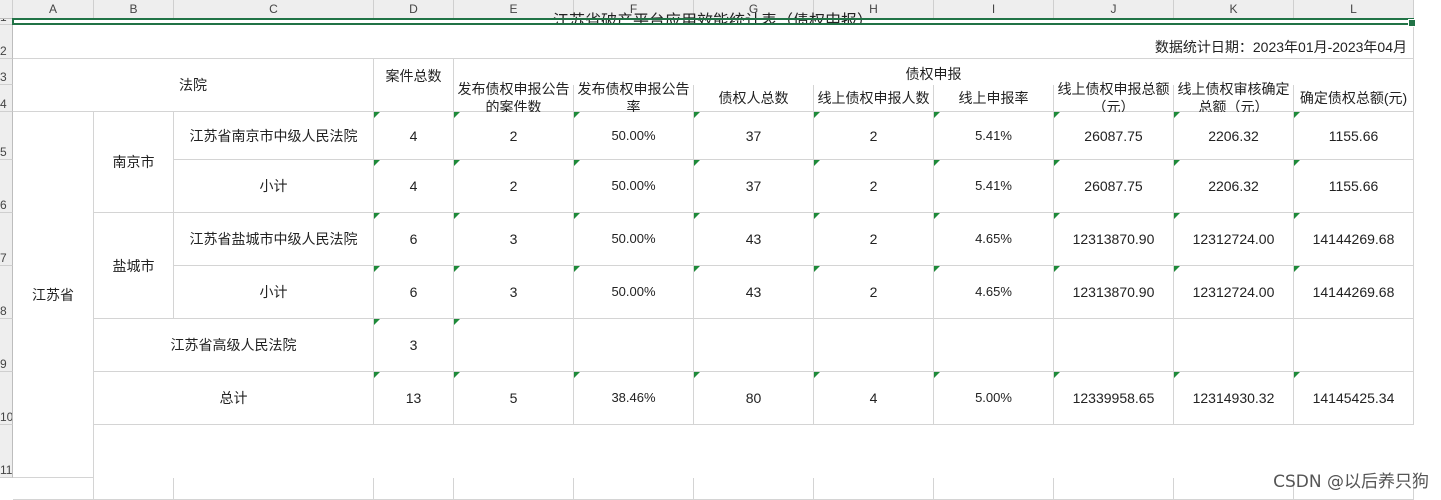 The image size is (1441, 500). I want to click on column-header-I: I, so click(994, 9).